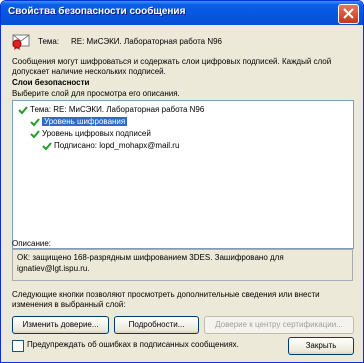 Image resolution: width=364 pixels, height=363 pixels. What do you see at coordinates (21, 42) in the screenshot?
I see `signed-message-icon` at bounding box center [21, 42].